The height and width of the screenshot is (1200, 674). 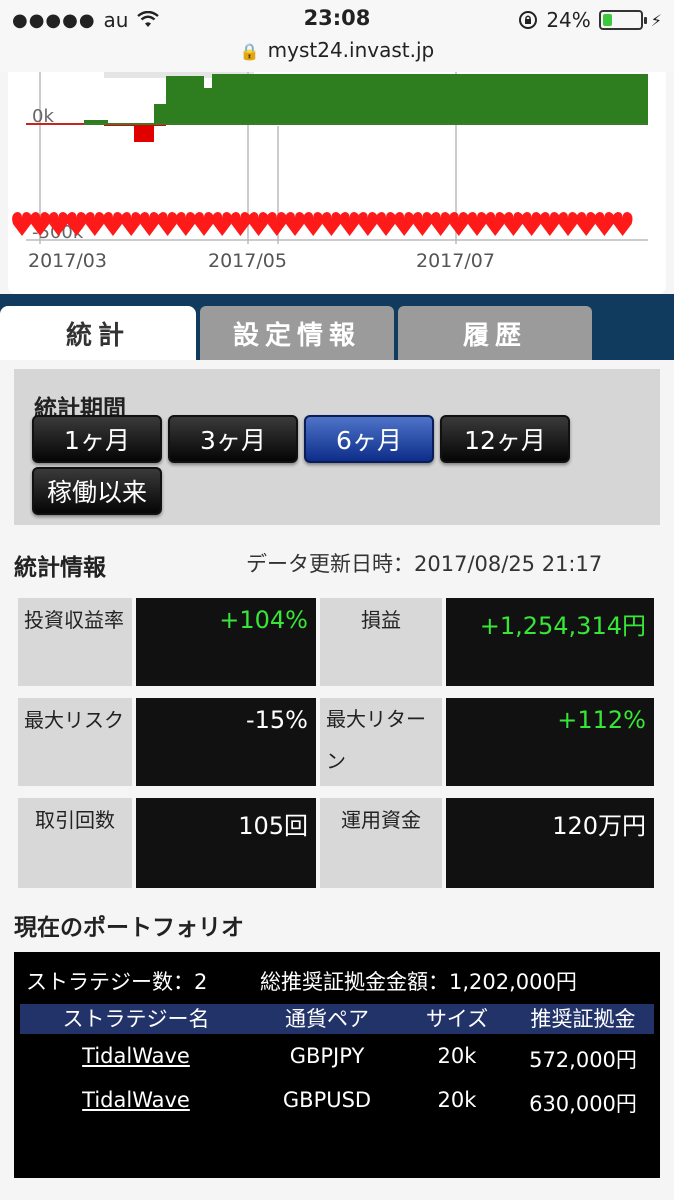 I want to click on url-text: myst24.invast.jp, so click(x=351, y=50).